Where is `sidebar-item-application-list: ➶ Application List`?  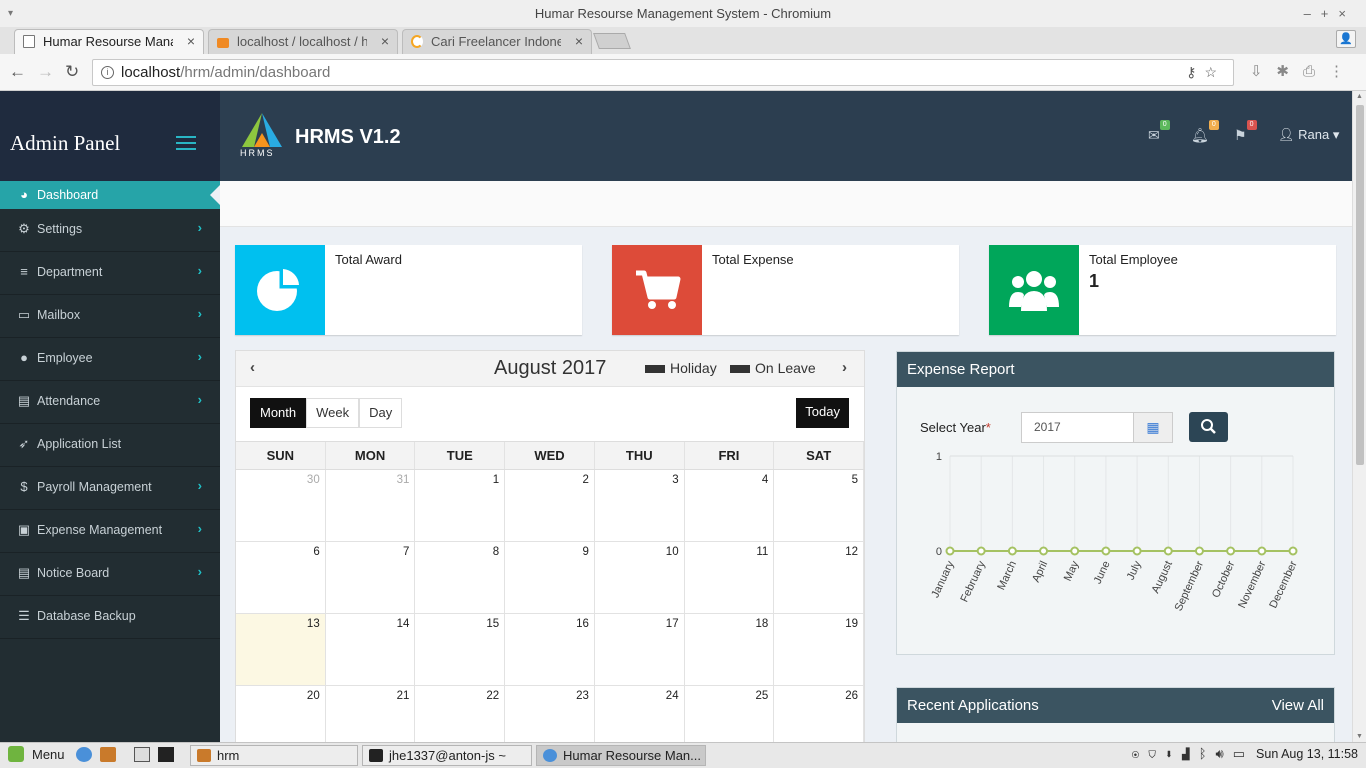 sidebar-item-application-list: ➶ Application List is located at coordinates (110, 445).